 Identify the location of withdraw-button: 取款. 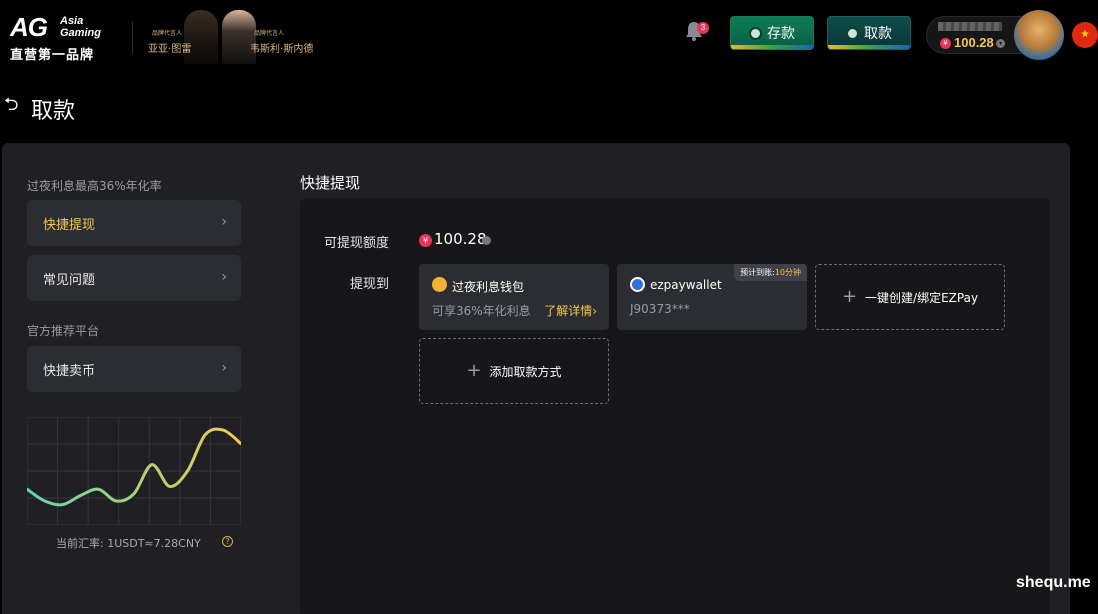
(869, 33).